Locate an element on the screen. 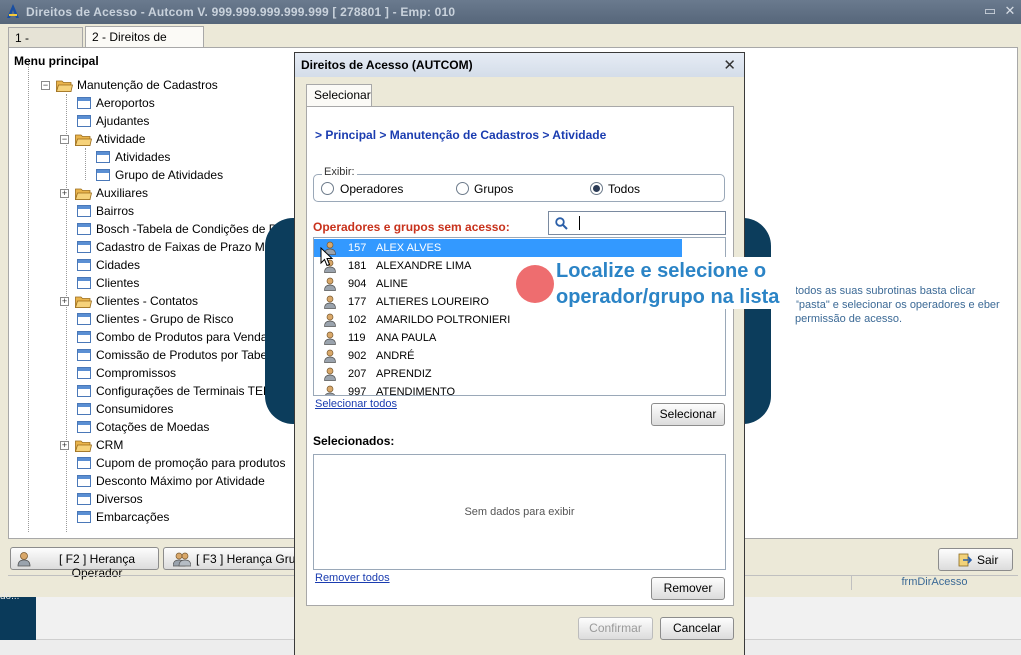  selecionar-button: Selecionar is located at coordinates (688, 414).